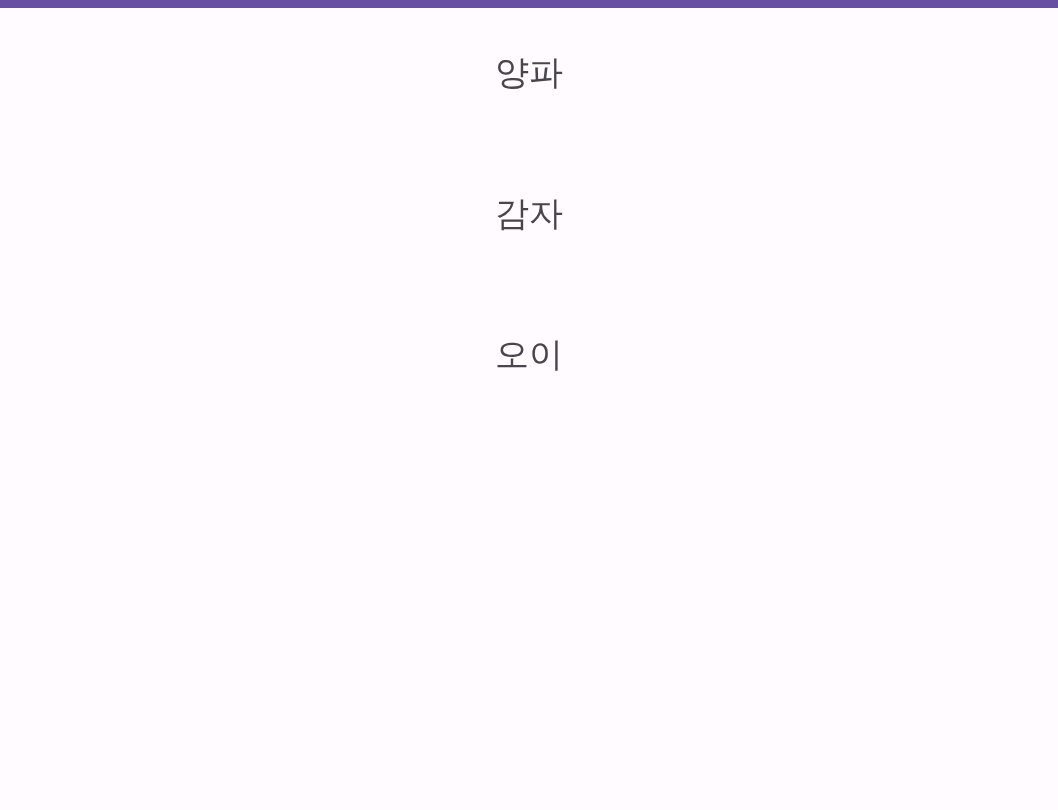 This screenshot has height=810, width=1058. Describe the element at coordinates (529, 213) in the screenshot. I see `list-item: 감자` at that location.